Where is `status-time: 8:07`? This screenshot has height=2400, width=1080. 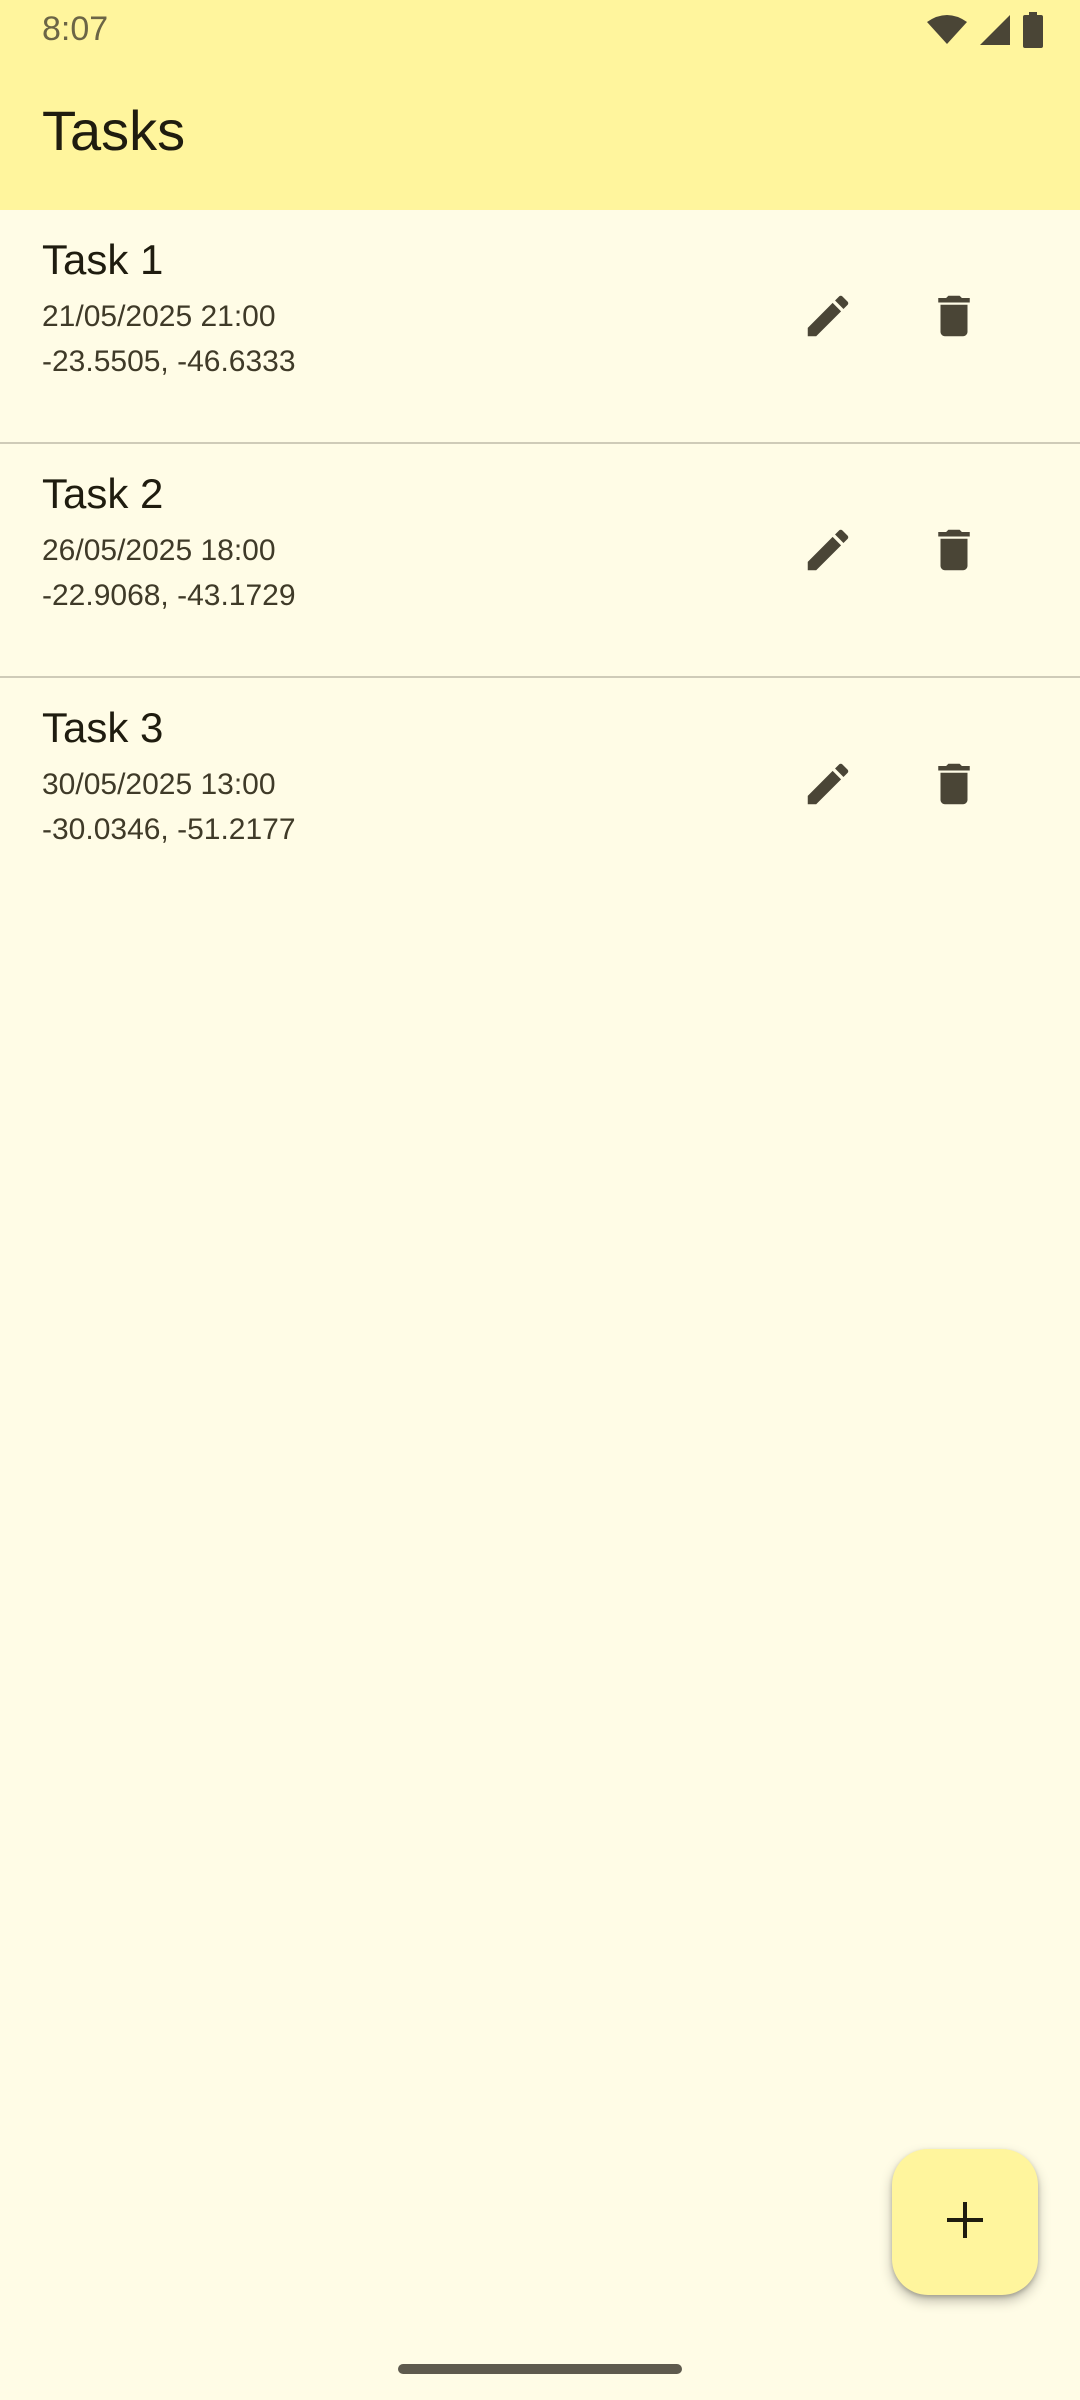
status-time: 8:07 is located at coordinates (75, 29).